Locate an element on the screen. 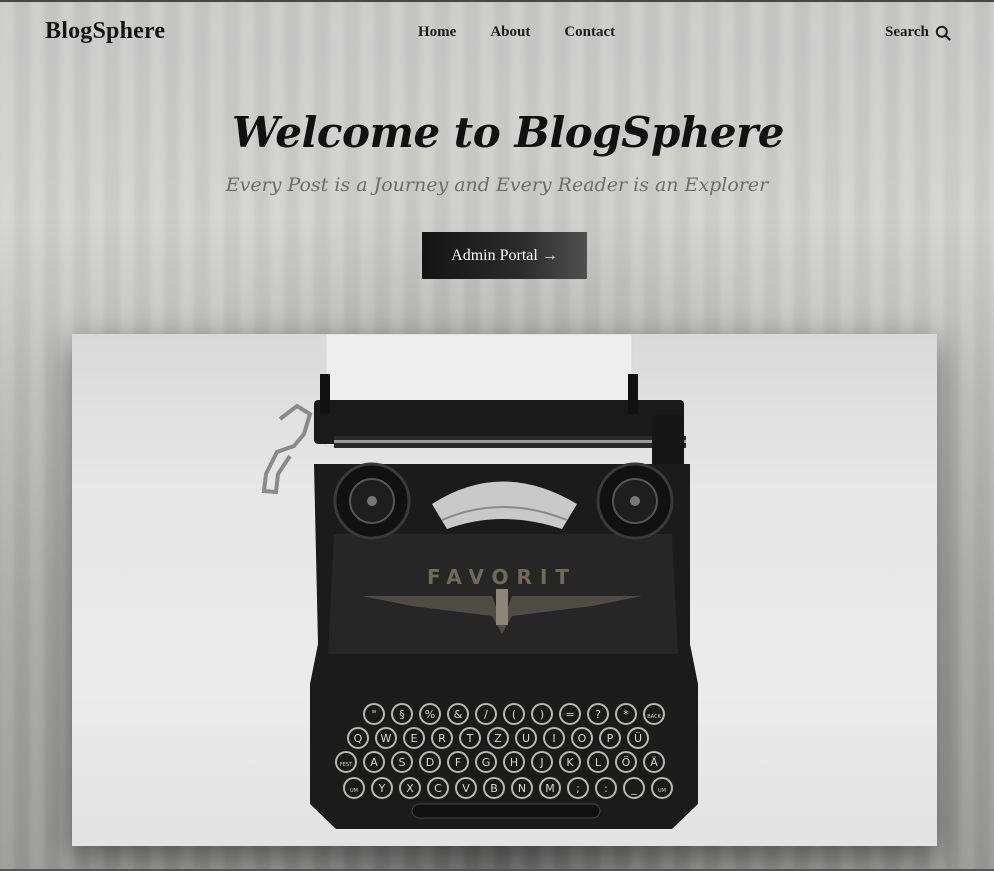  search-label: Search is located at coordinates (907, 32).